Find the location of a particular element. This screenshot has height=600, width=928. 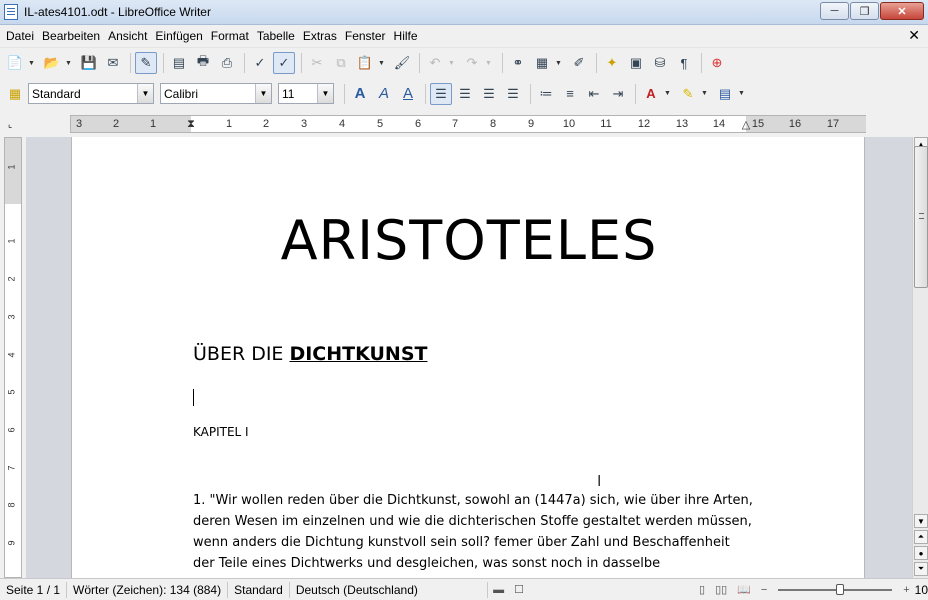

open-icon: 📂 is located at coordinates (52, 63).